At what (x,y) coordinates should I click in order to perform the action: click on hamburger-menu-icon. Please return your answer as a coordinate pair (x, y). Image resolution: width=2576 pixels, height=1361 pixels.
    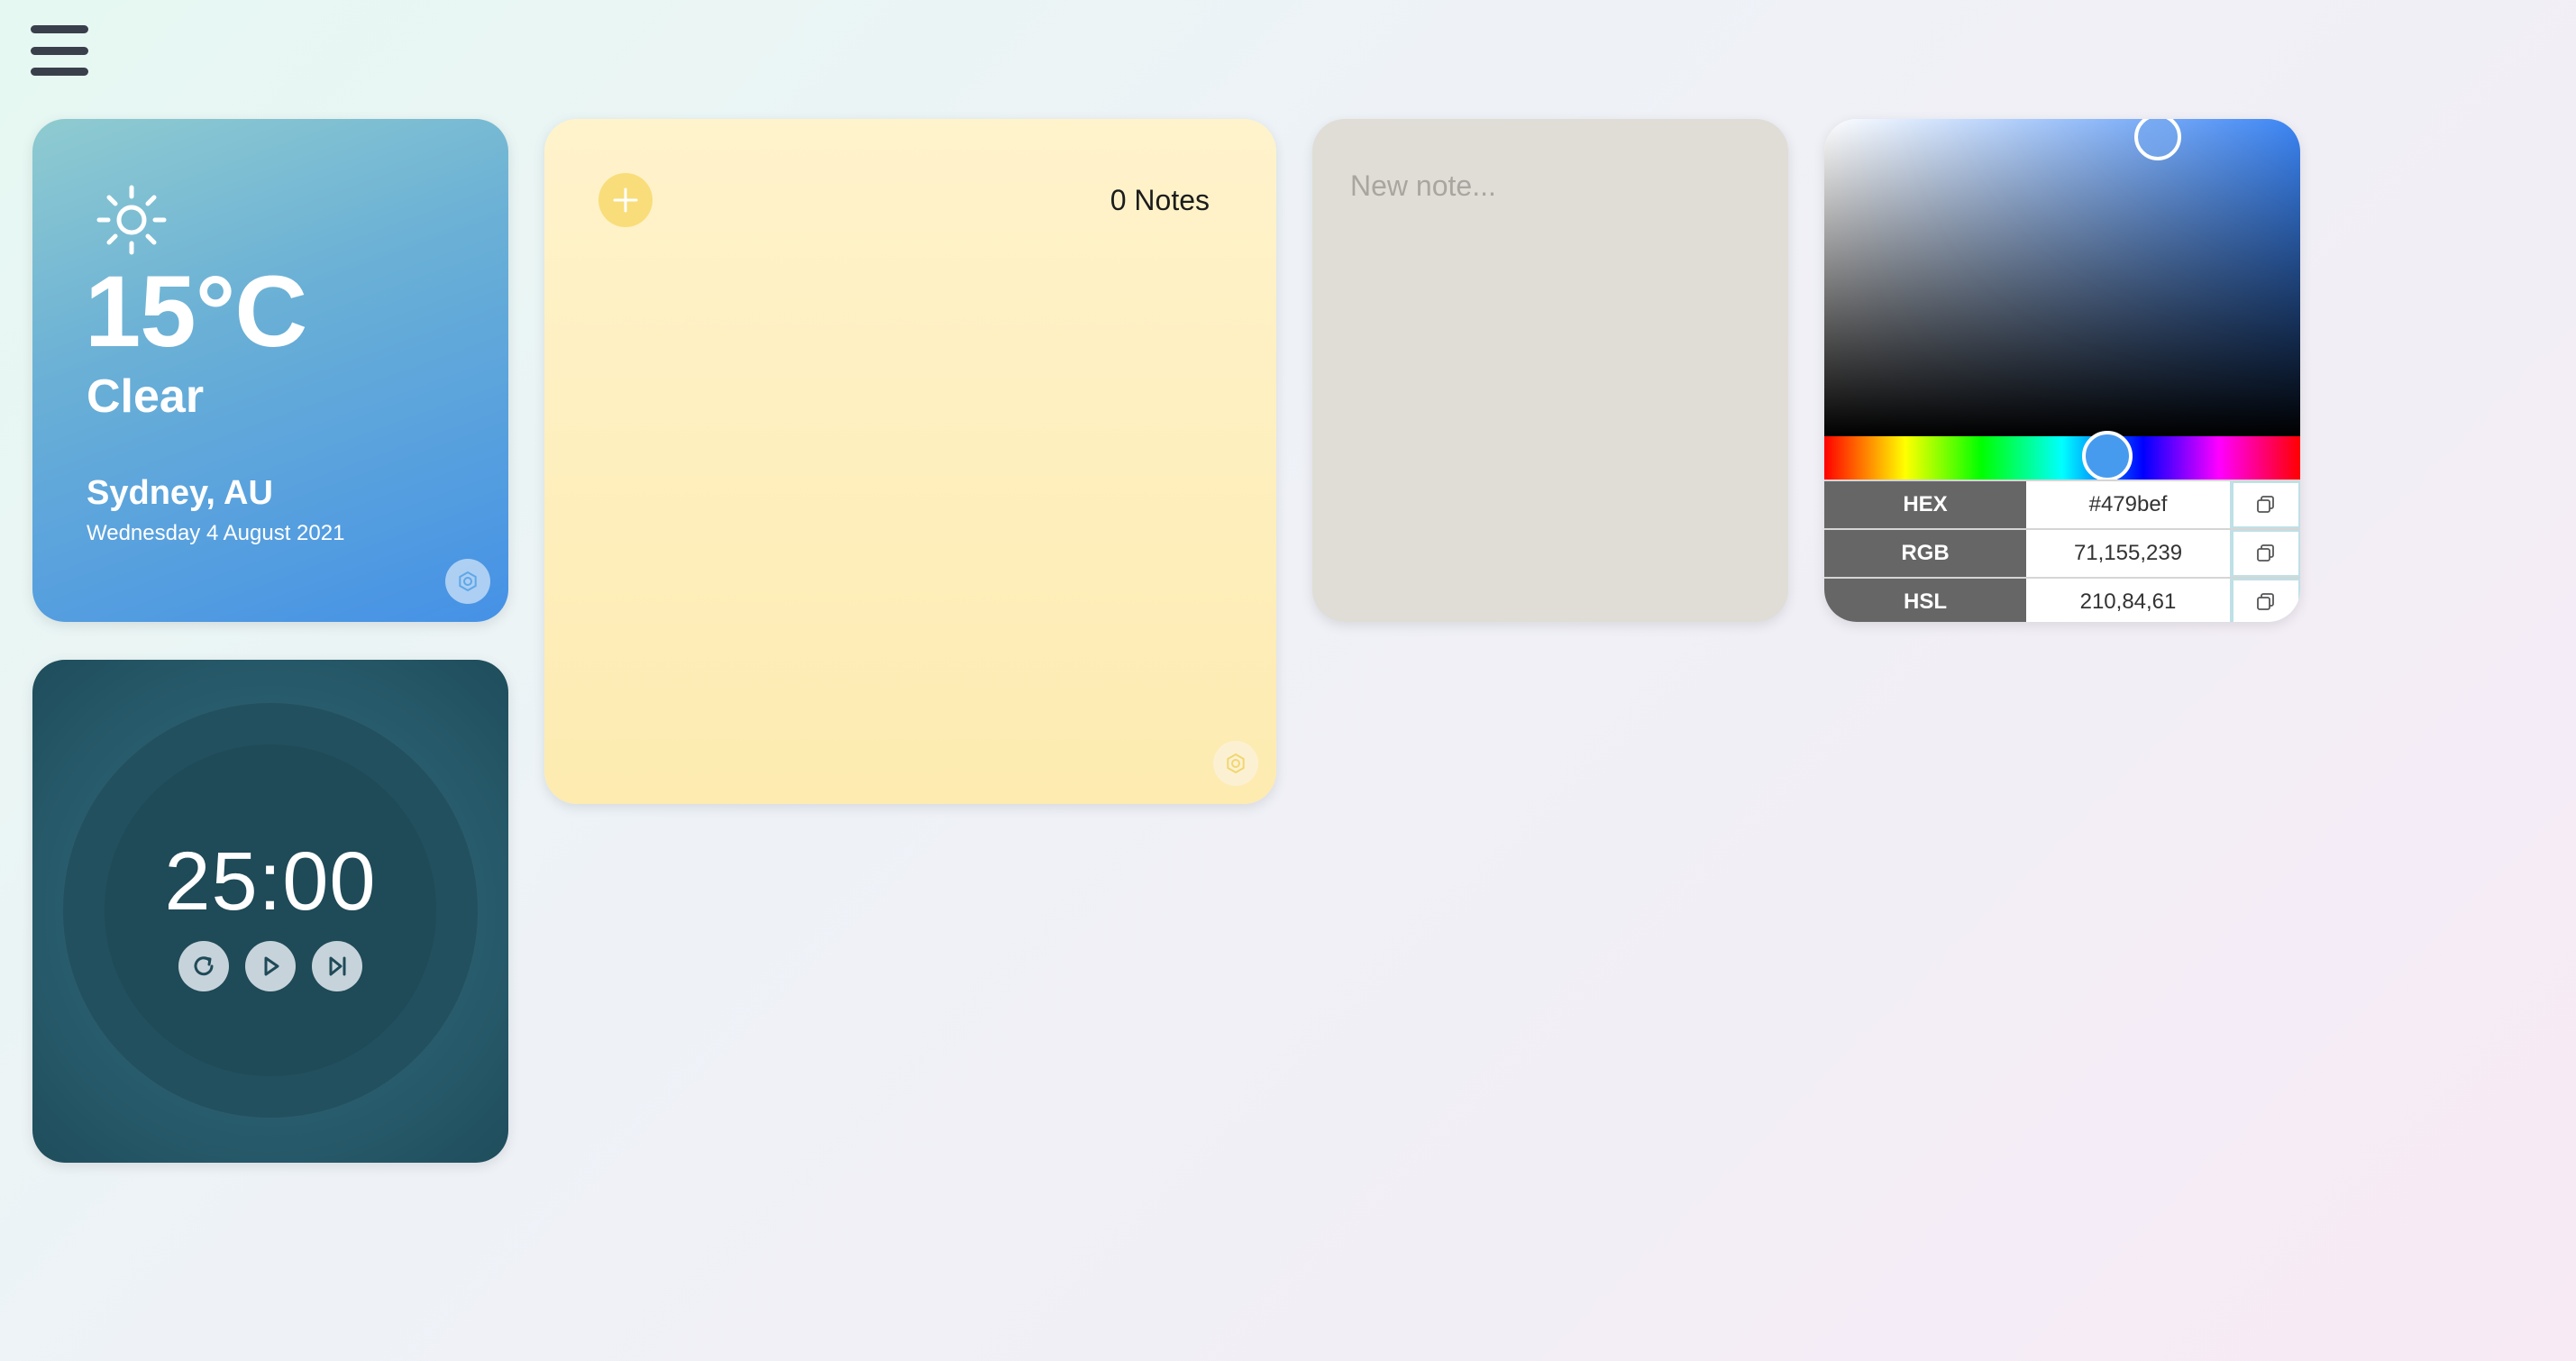
    Looking at the image, I should click on (59, 29).